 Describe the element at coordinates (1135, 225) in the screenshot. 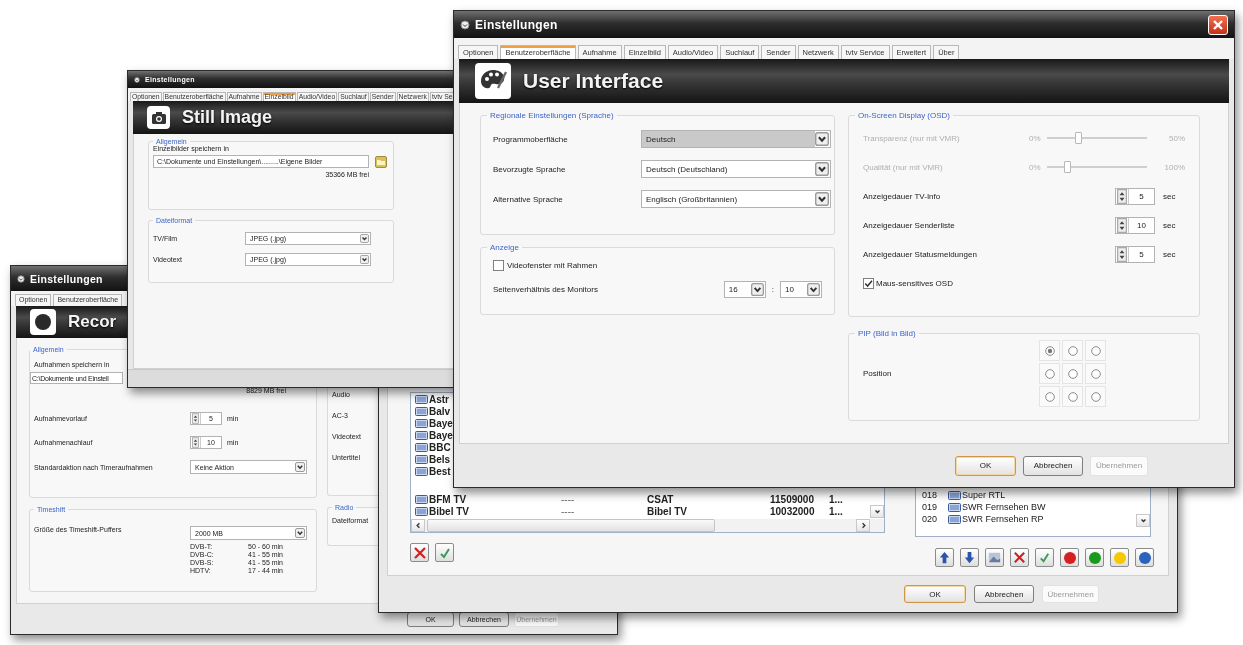

I see `spin-box: 10` at that location.